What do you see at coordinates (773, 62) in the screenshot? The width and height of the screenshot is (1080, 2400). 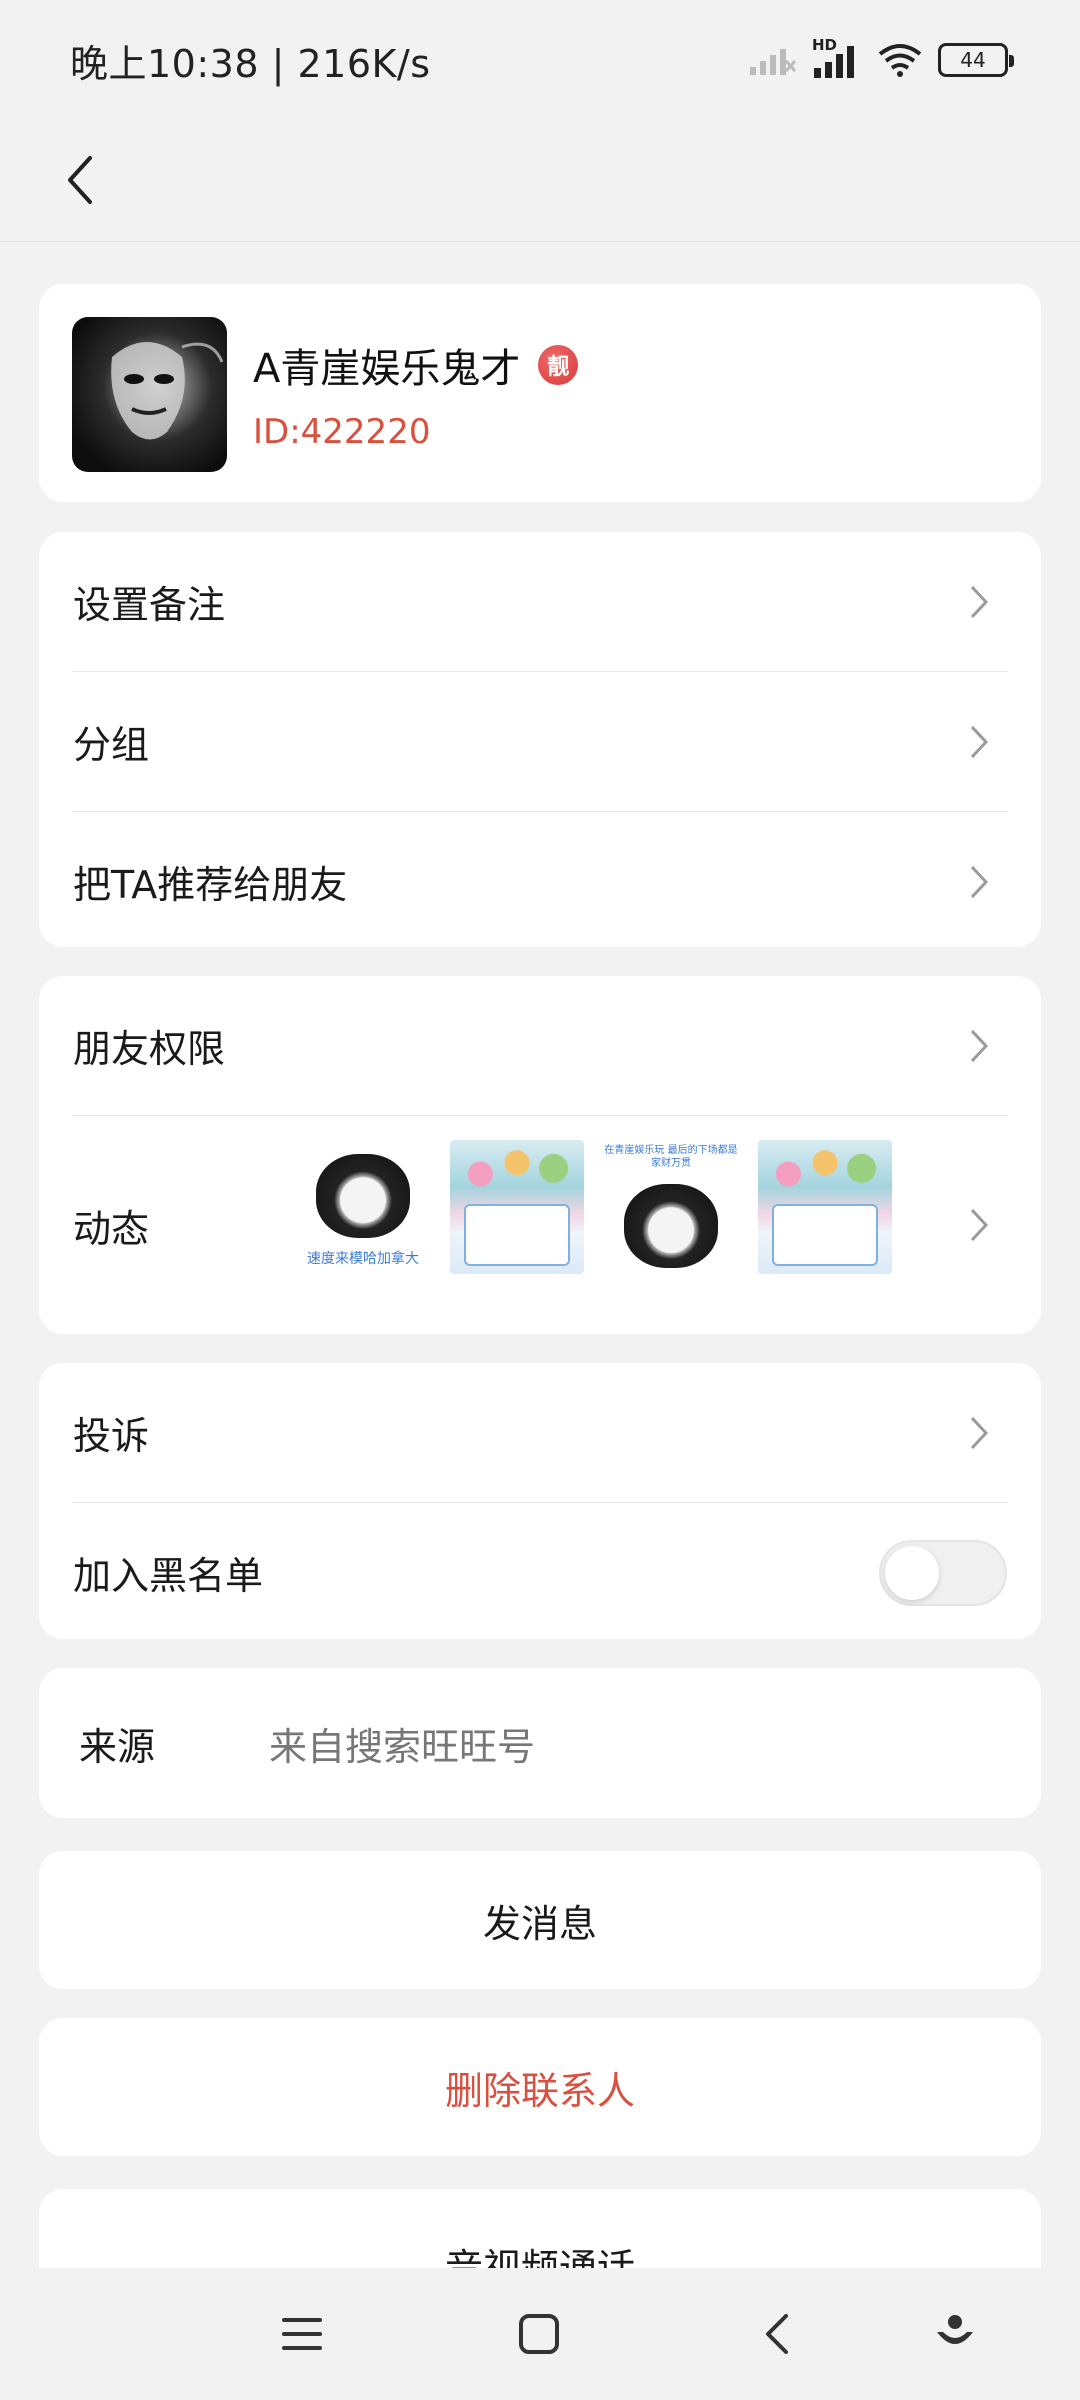 I see `signal-off-icon` at bounding box center [773, 62].